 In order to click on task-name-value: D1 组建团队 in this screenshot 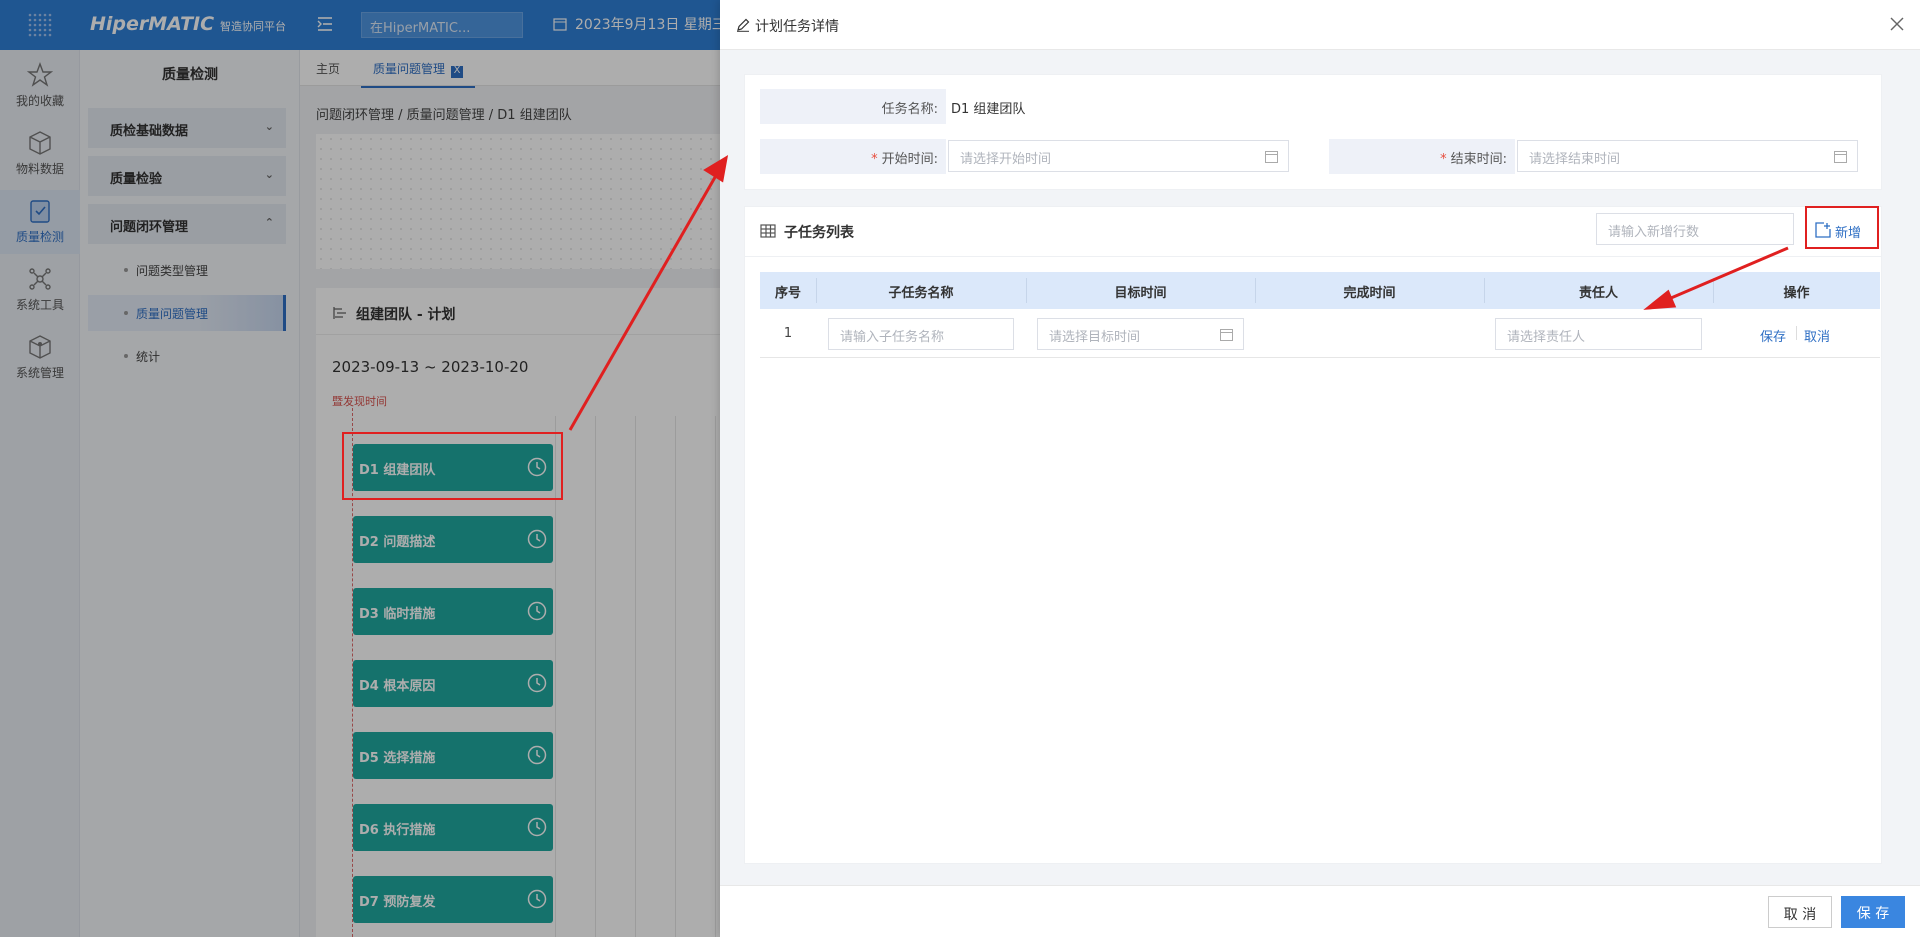, I will do `click(988, 109)`.